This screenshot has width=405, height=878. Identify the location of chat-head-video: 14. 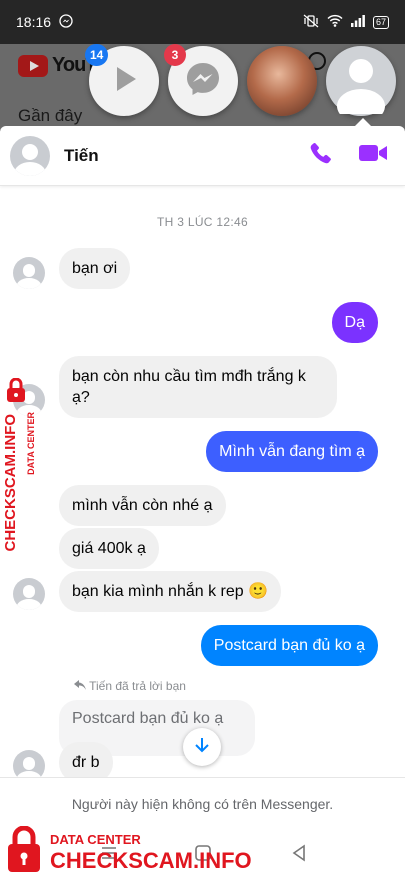
(122, 80).